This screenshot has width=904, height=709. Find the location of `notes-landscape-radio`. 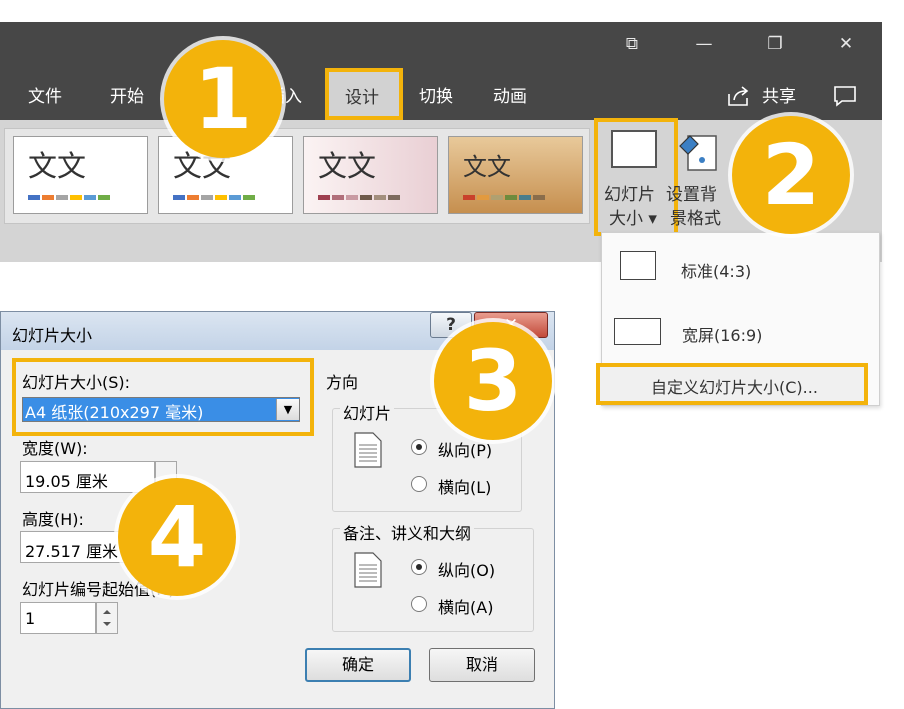

notes-landscape-radio is located at coordinates (419, 604).